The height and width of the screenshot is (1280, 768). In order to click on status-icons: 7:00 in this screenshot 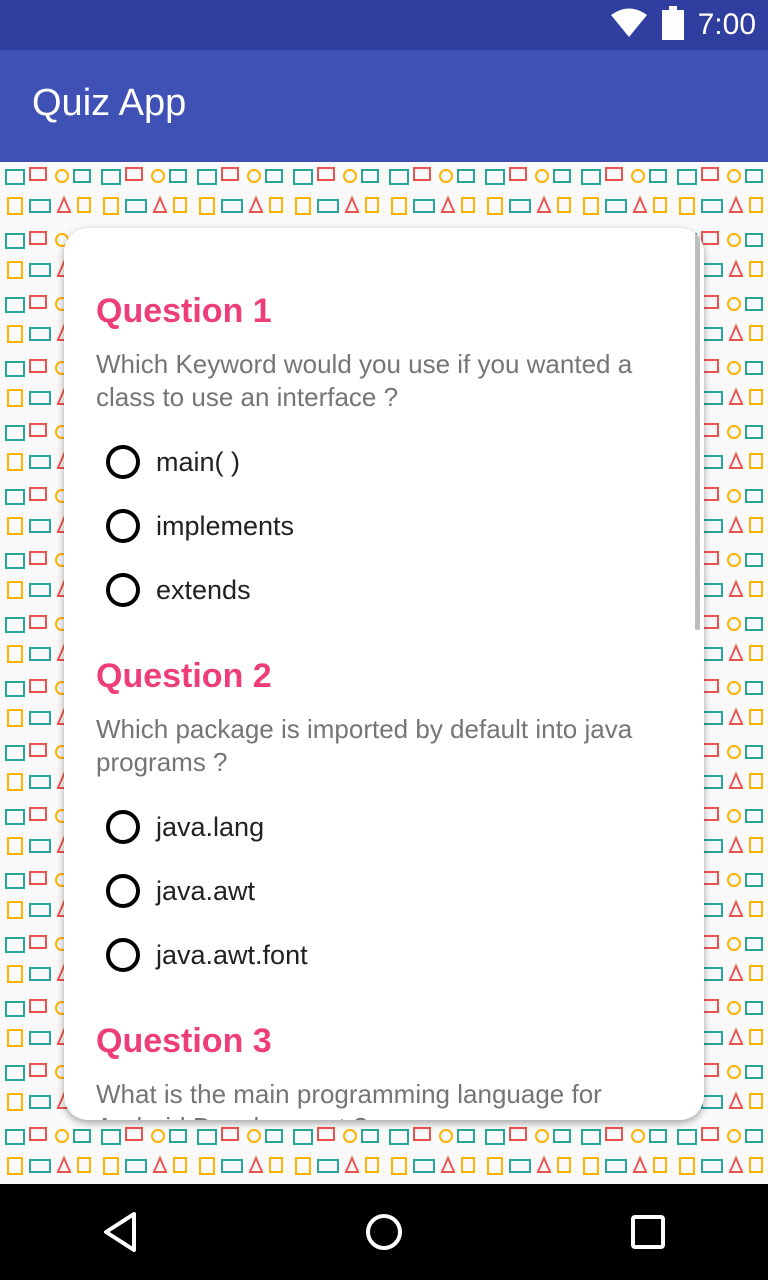, I will do `click(683, 25)`.